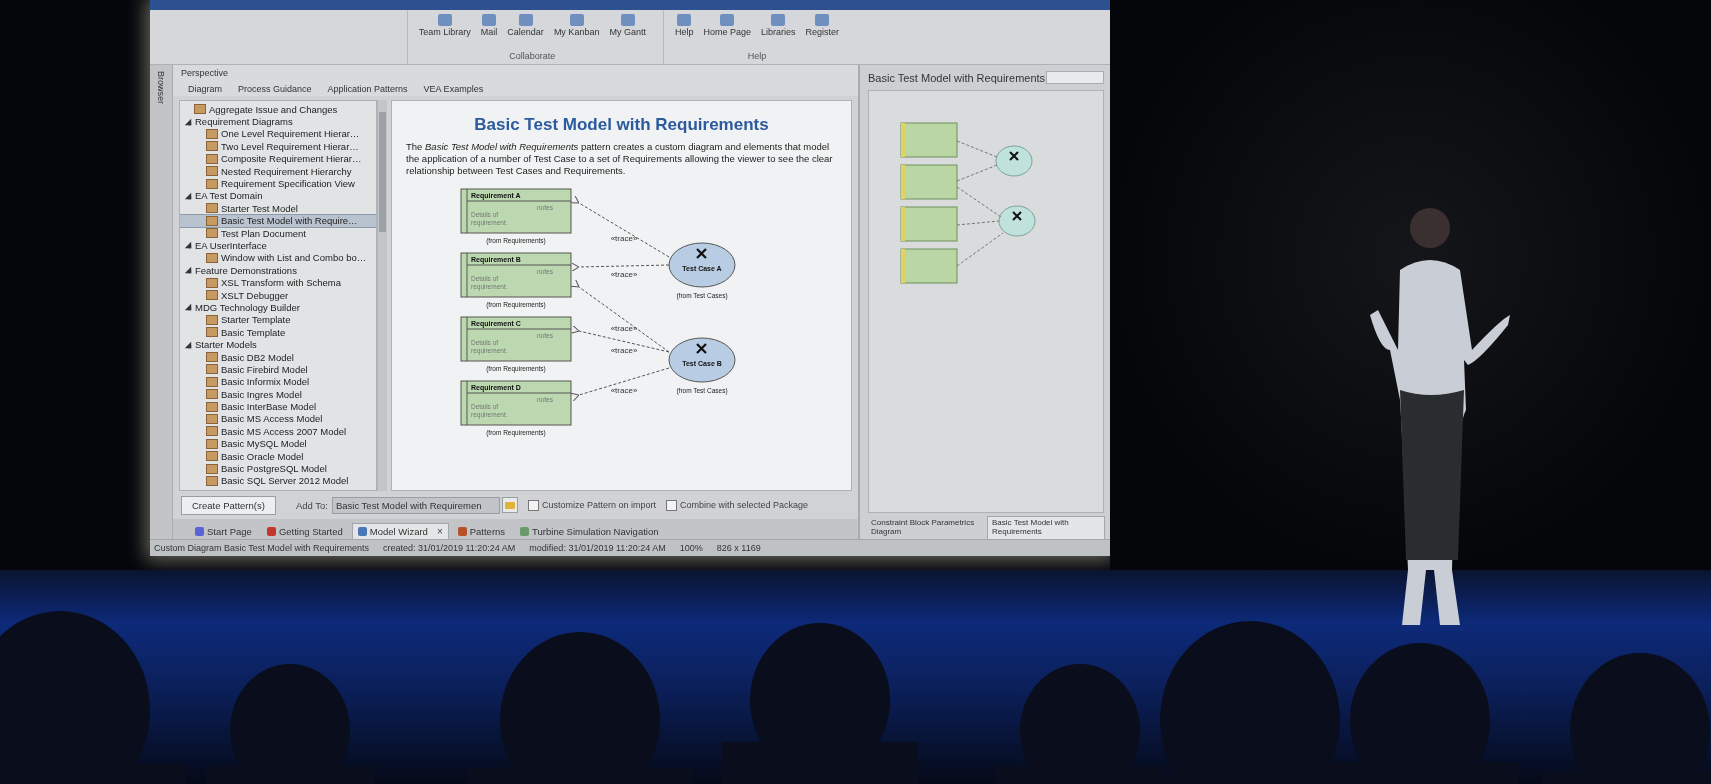 The height and width of the screenshot is (784, 1711). What do you see at coordinates (589, 531) in the screenshot?
I see `document-tab: Turbine Simulation Navigation` at bounding box center [589, 531].